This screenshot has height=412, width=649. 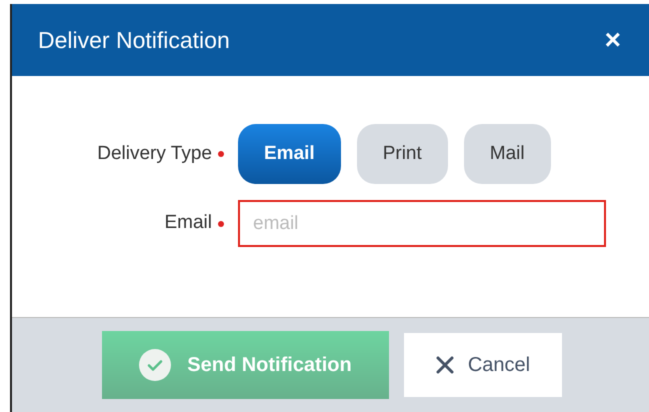 I want to click on field-label: Delivery Type, so click(x=154, y=154).